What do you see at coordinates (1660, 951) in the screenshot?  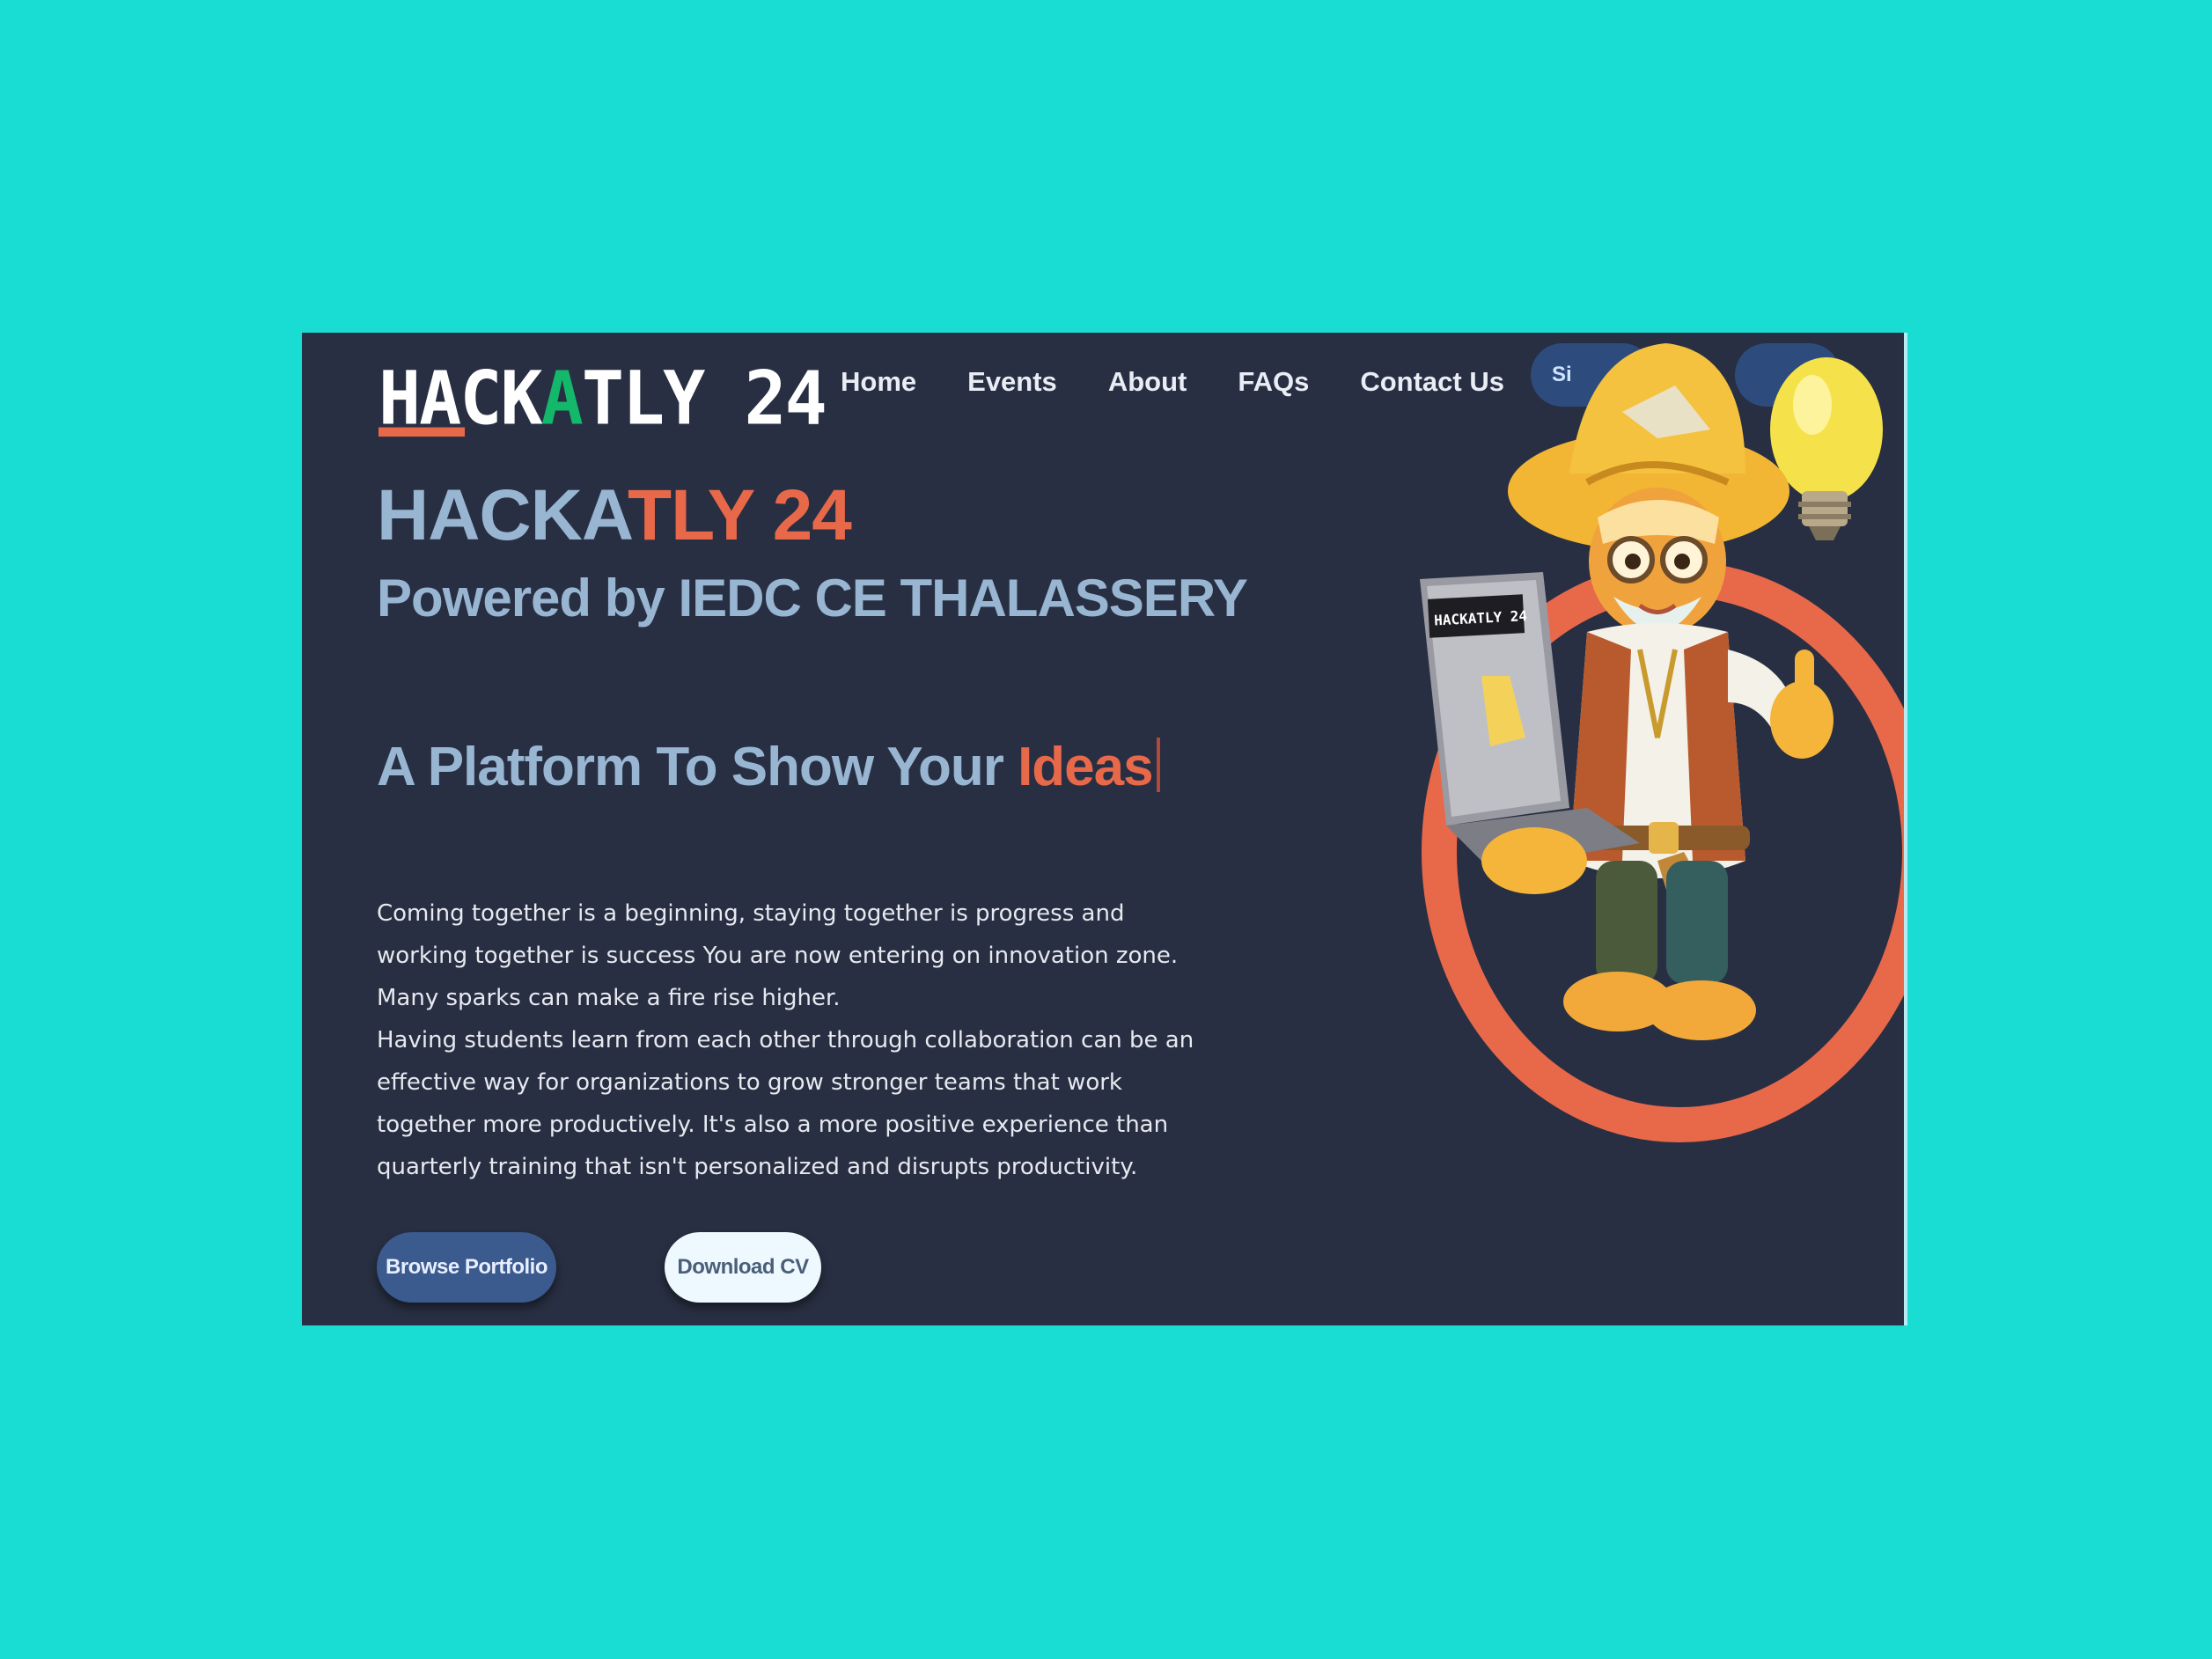 I see `mascot-legs` at bounding box center [1660, 951].